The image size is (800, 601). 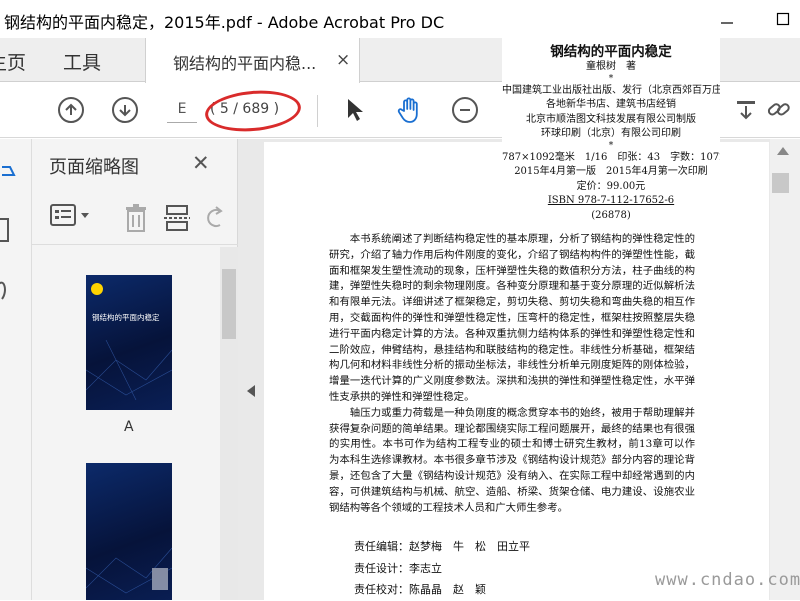 I want to click on copyright-author: 童根树 著, so click(x=611, y=66).